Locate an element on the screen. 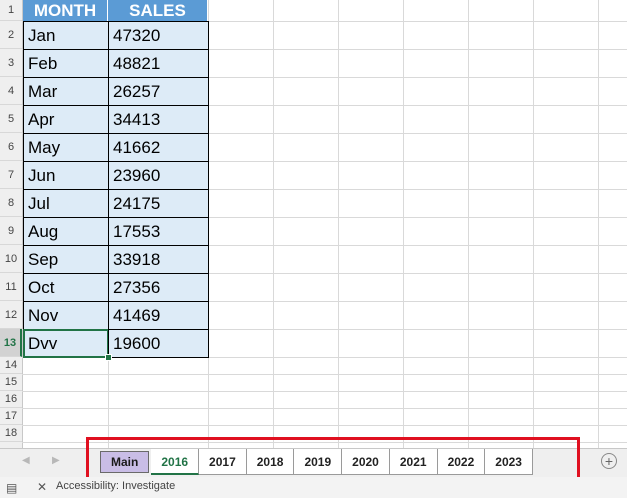  cell-sales: 48821 is located at coordinates (158, 63).